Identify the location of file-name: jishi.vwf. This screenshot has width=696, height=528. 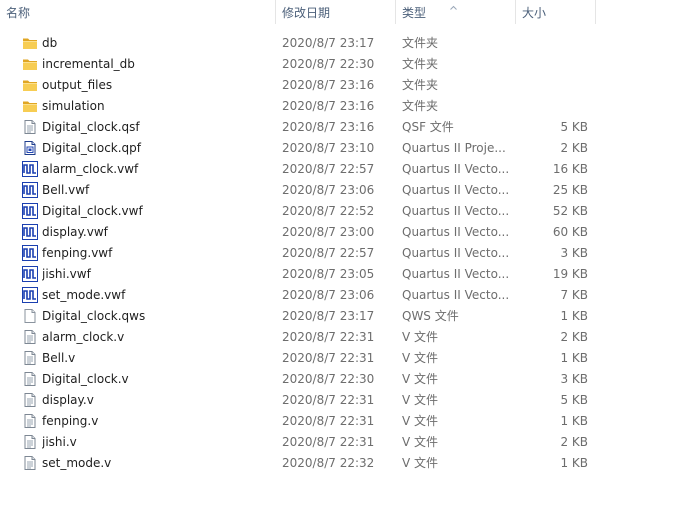
(66, 274).